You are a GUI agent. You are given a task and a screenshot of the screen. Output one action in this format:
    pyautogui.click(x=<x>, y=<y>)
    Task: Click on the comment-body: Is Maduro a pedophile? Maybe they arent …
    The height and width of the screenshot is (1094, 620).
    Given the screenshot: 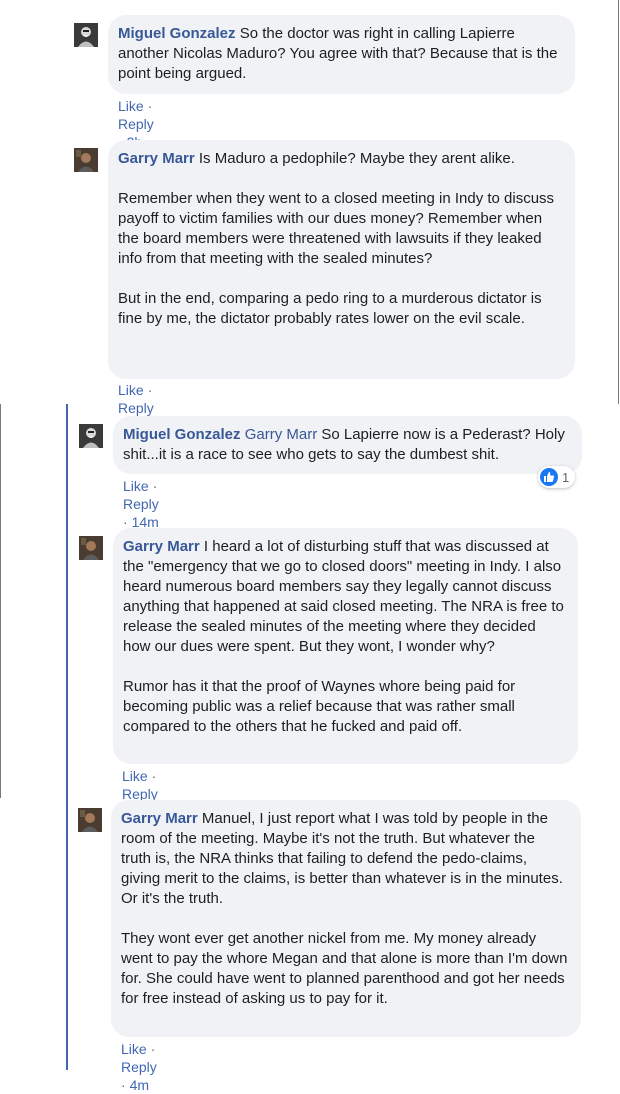 What is the action you would take?
    pyautogui.click(x=356, y=158)
    